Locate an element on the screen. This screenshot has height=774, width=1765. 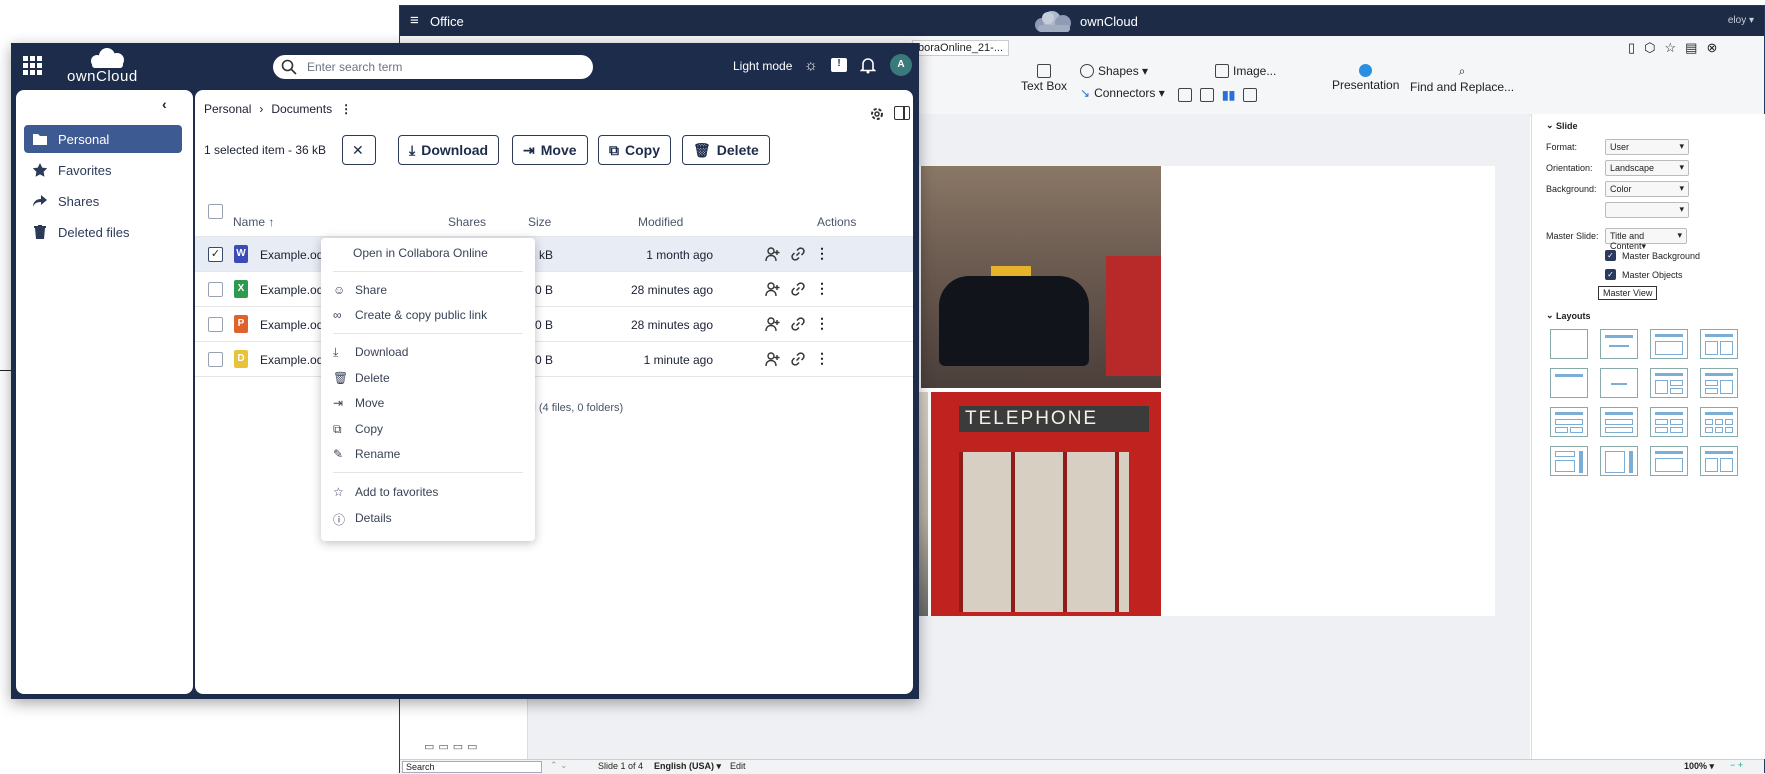
menu-open-collabora: Open in Collabora Online is located at coordinates (438, 253).